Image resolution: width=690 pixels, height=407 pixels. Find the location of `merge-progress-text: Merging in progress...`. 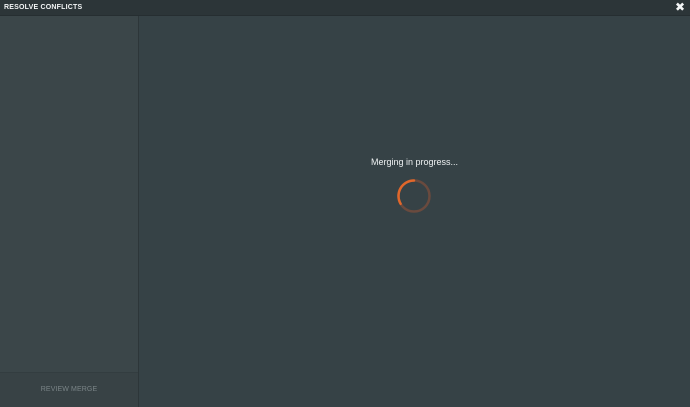

merge-progress-text: Merging in progress... is located at coordinates (414, 162).